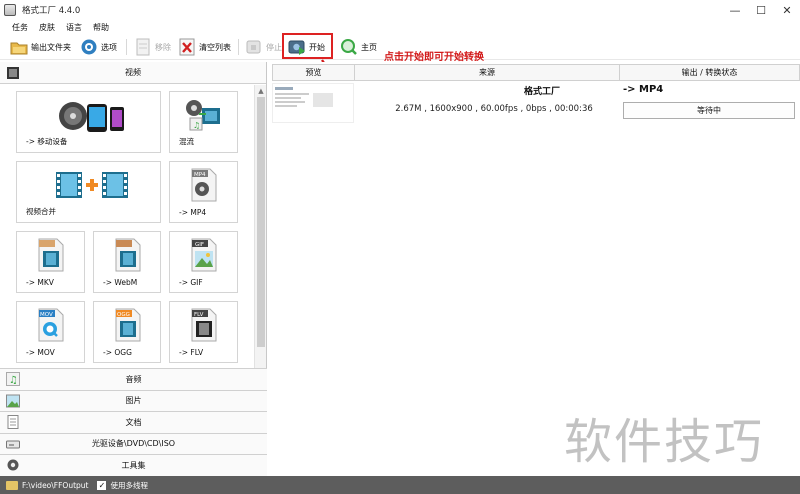 The image size is (800, 494). Describe the element at coordinates (735, 10) in the screenshot. I see `minimize-button: —` at that location.